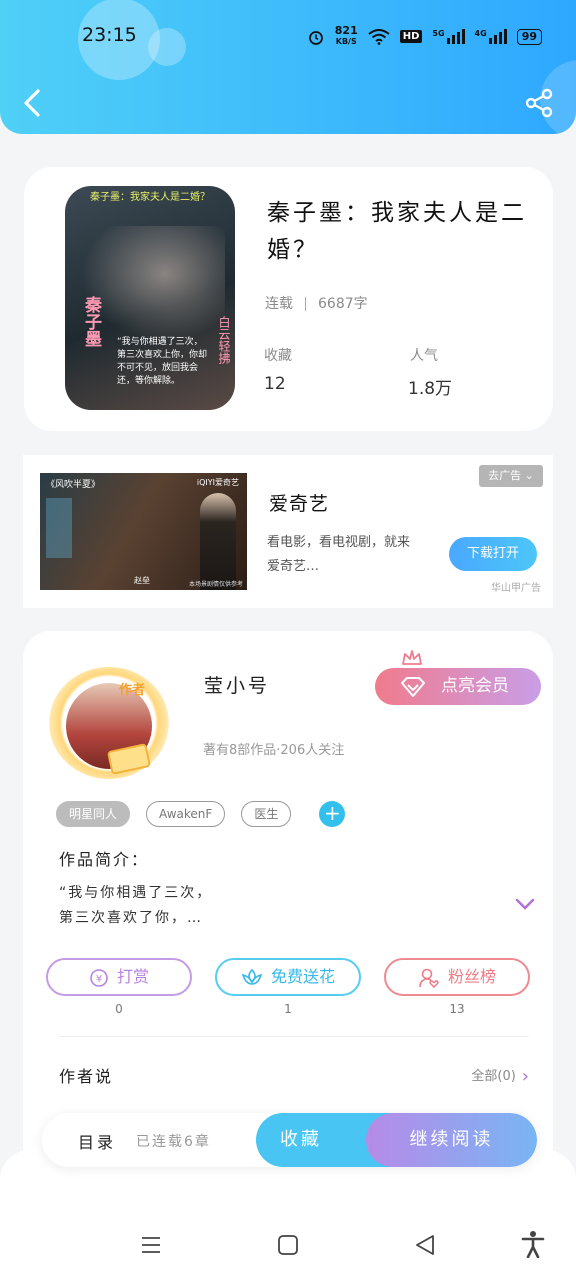  What do you see at coordinates (136, 893) in the screenshot?
I see `intro-line: “我与你相遇了三次，` at bounding box center [136, 893].